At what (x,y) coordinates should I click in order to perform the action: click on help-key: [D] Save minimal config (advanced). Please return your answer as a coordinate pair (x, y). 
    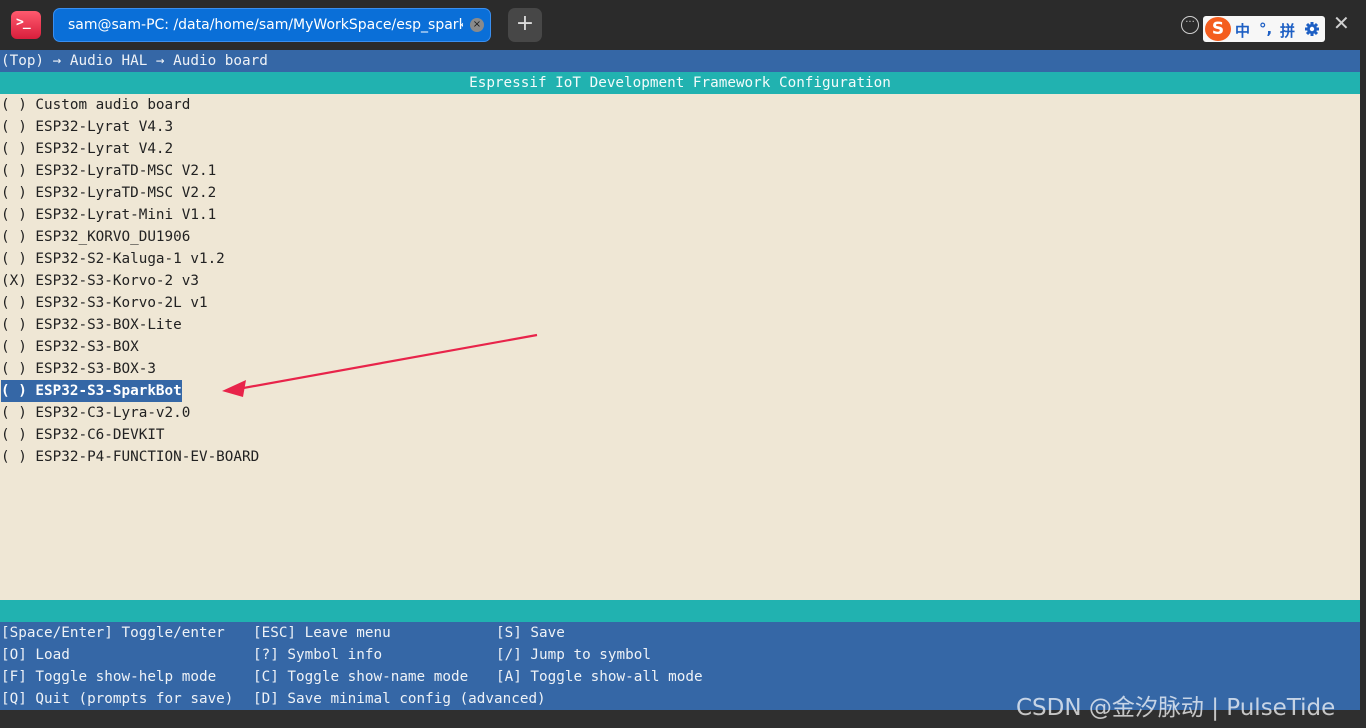
    Looking at the image, I should click on (399, 699).